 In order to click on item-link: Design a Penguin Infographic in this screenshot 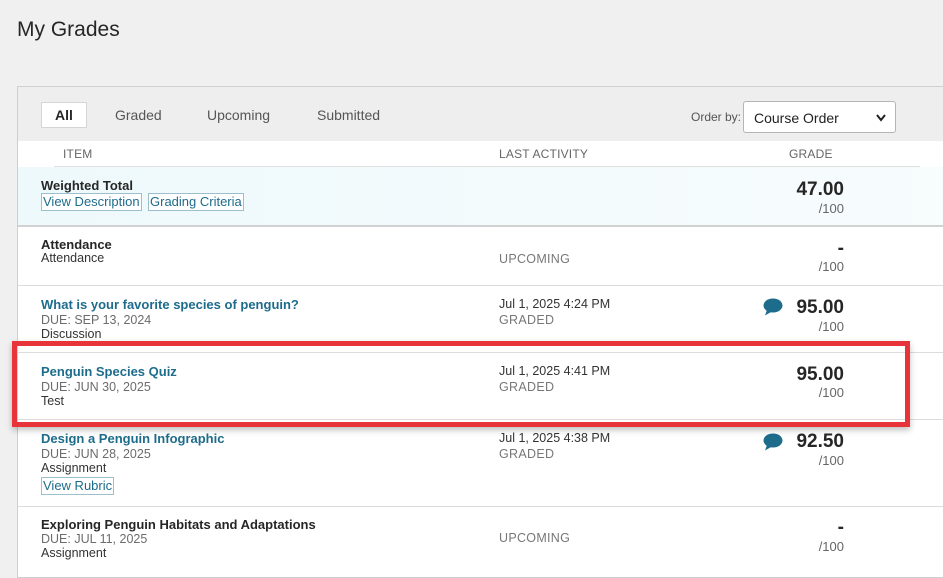, I will do `click(132, 438)`.